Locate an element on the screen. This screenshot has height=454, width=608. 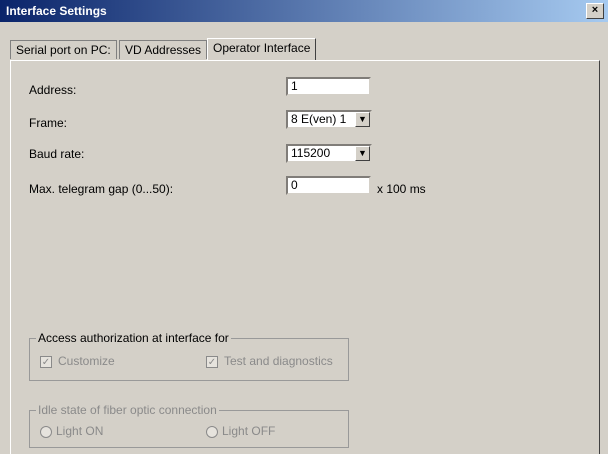
light-on-radio is located at coordinates (46, 432).